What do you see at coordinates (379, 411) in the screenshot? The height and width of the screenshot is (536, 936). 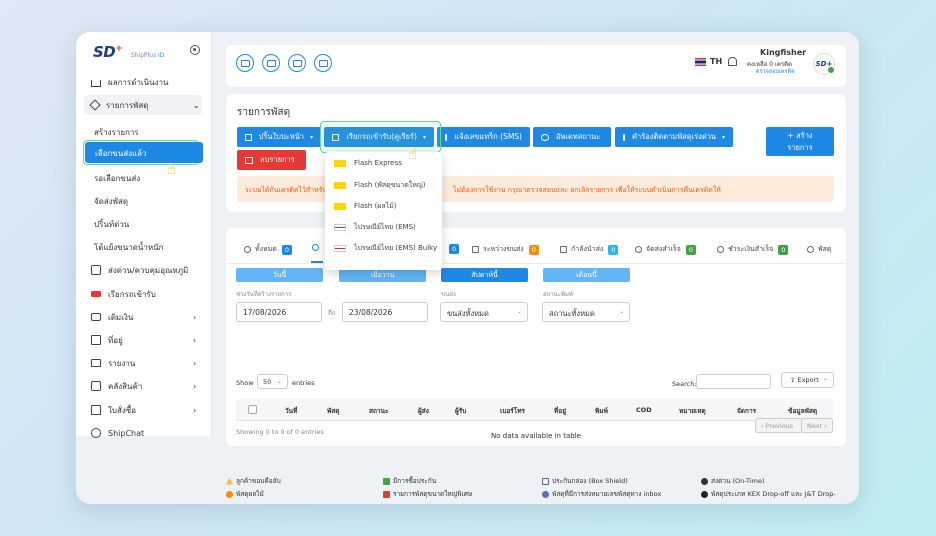 I see `column-header-status: สถานะ` at bounding box center [379, 411].